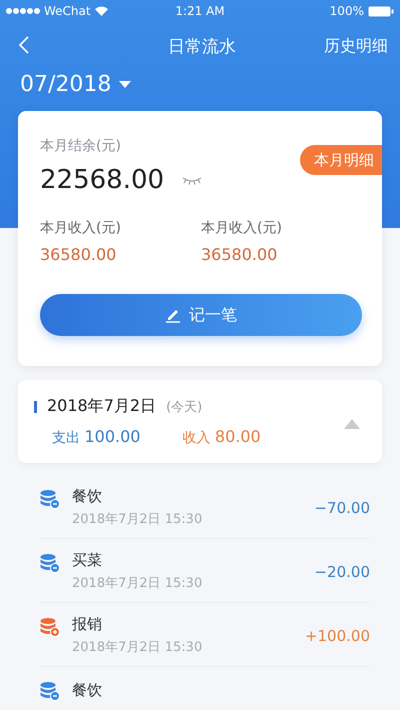 This screenshot has height=710, width=400. What do you see at coordinates (381, 11) in the screenshot?
I see `battery-icon` at bounding box center [381, 11].